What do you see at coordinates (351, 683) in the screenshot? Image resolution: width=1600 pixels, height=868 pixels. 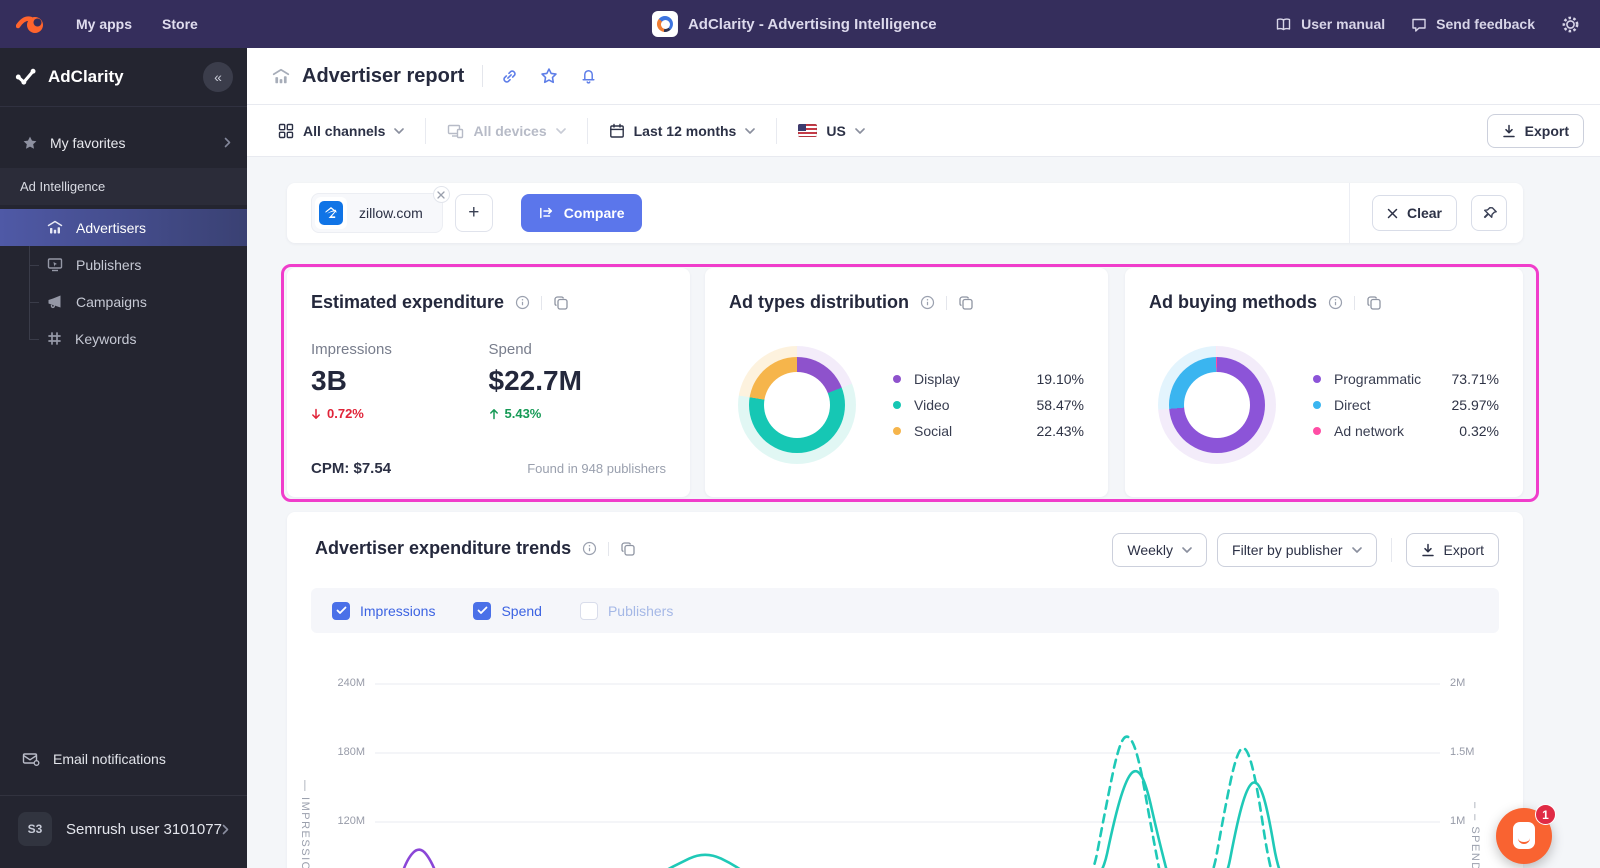 I see `y-axis-tick: 240M` at bounding box center [351, 683].